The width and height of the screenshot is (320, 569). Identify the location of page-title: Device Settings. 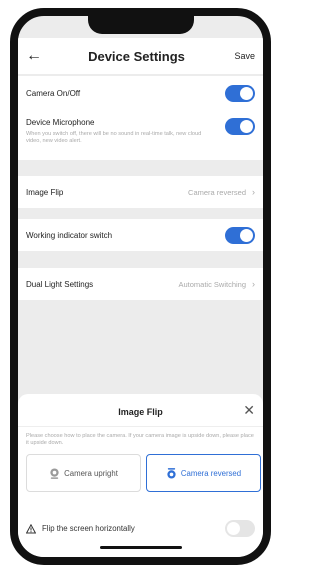
(136, 56).